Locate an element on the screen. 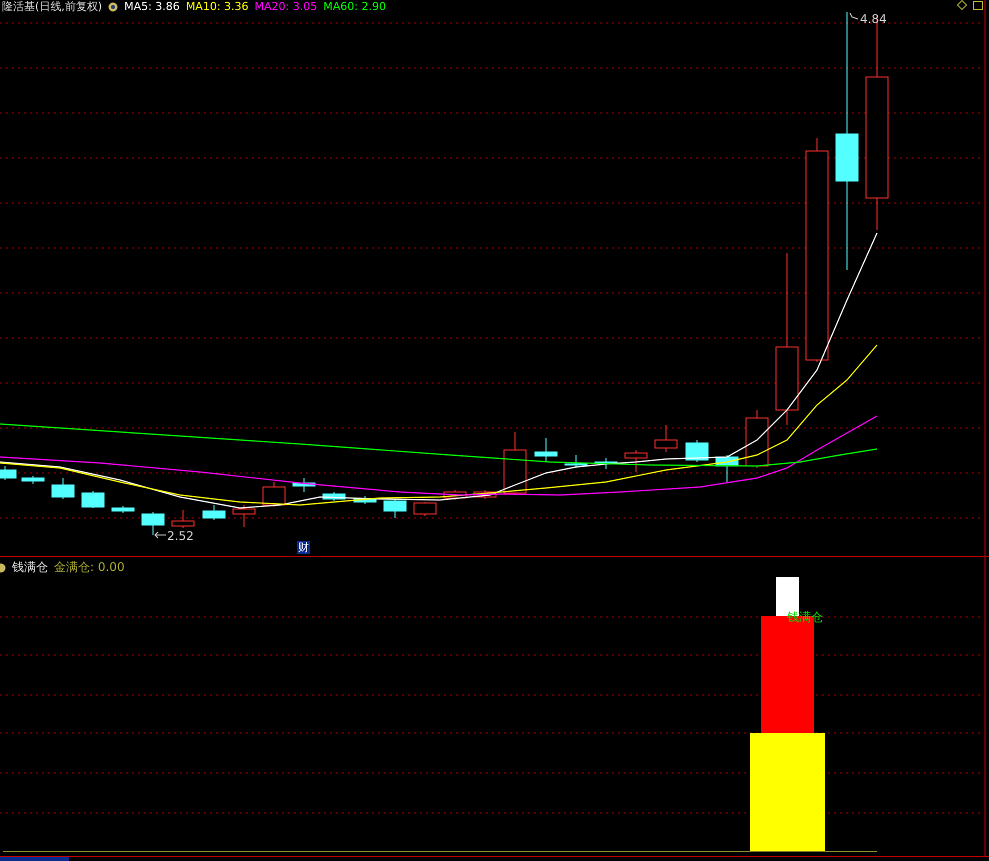 The height and width of the screenshot is (861, 989). stock-title: 隆活基(日线,前复权) is located at coordinates (52, 7).